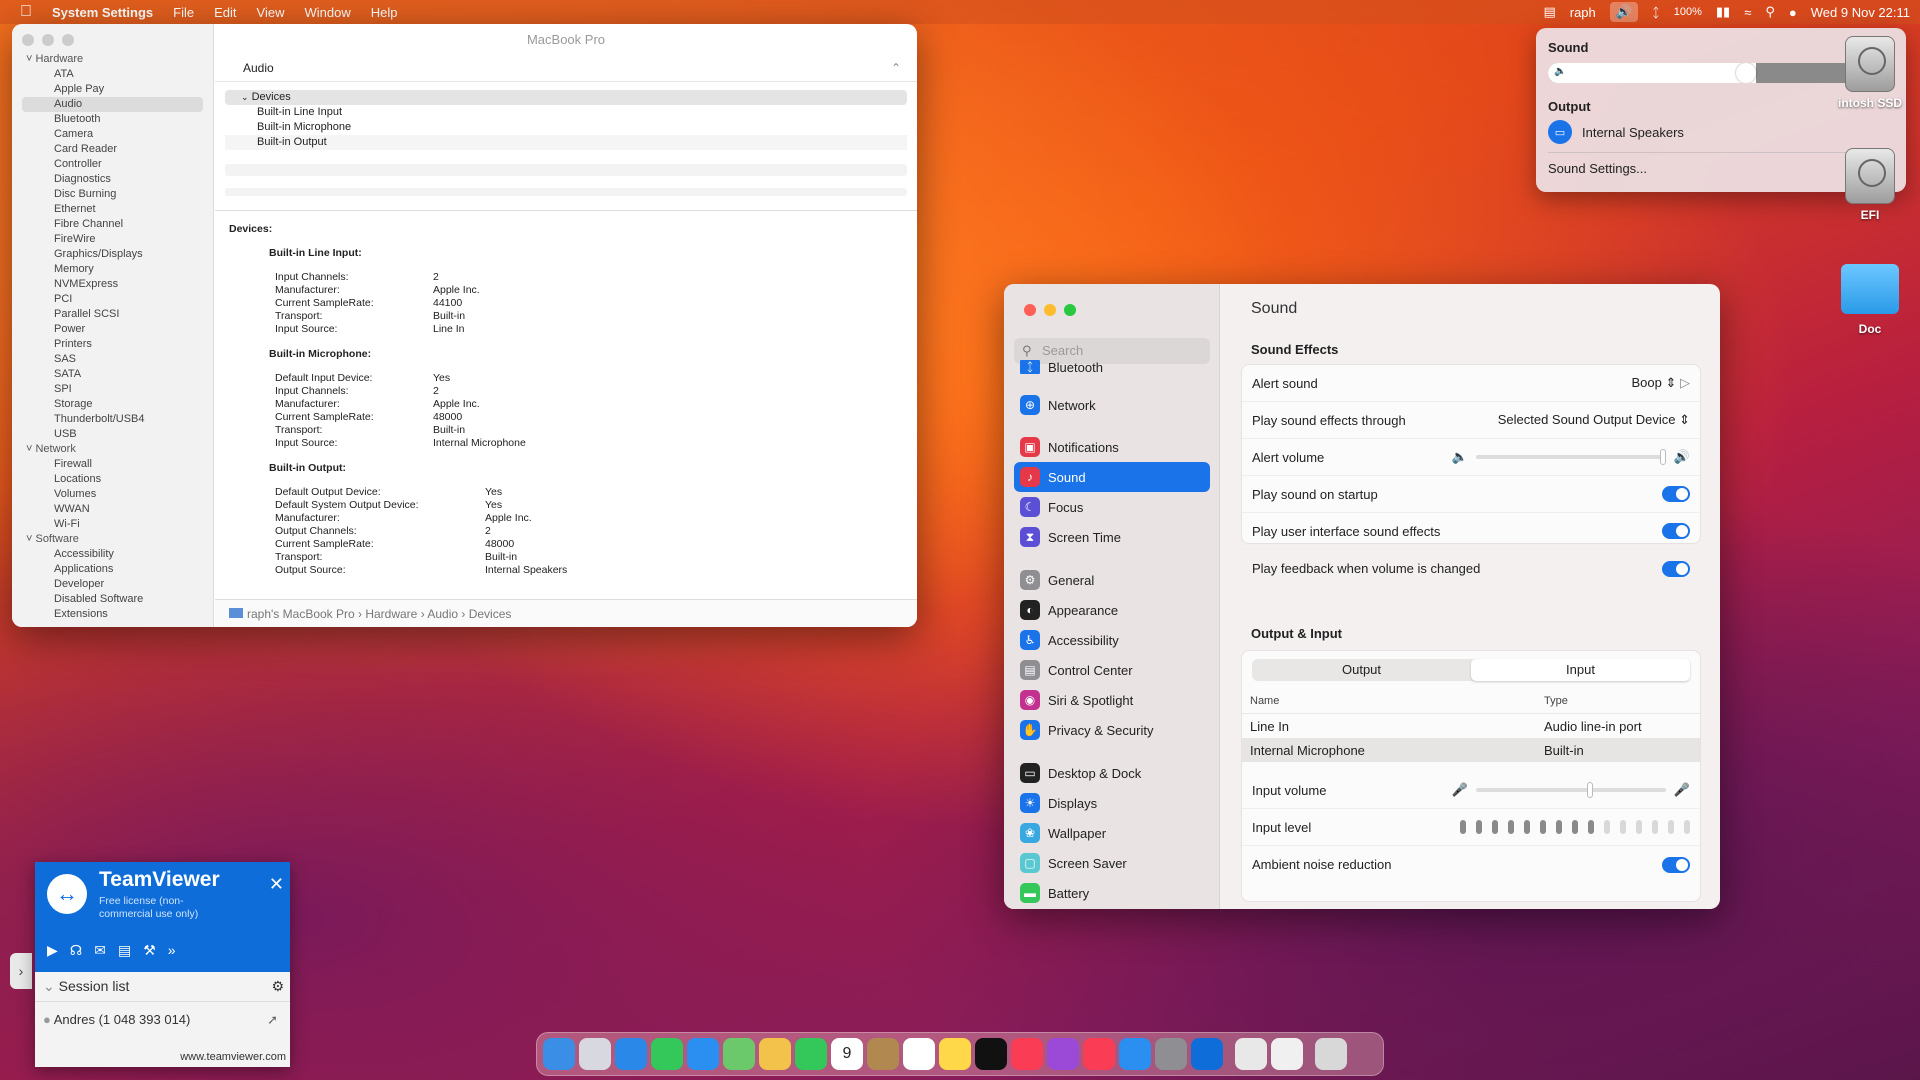 The image size is (1920, 1080). What do you see at coordinates (112, 179) in the screenshot?
I see `sidebar-item: Diagnostics` at bounding box center [112, 179].